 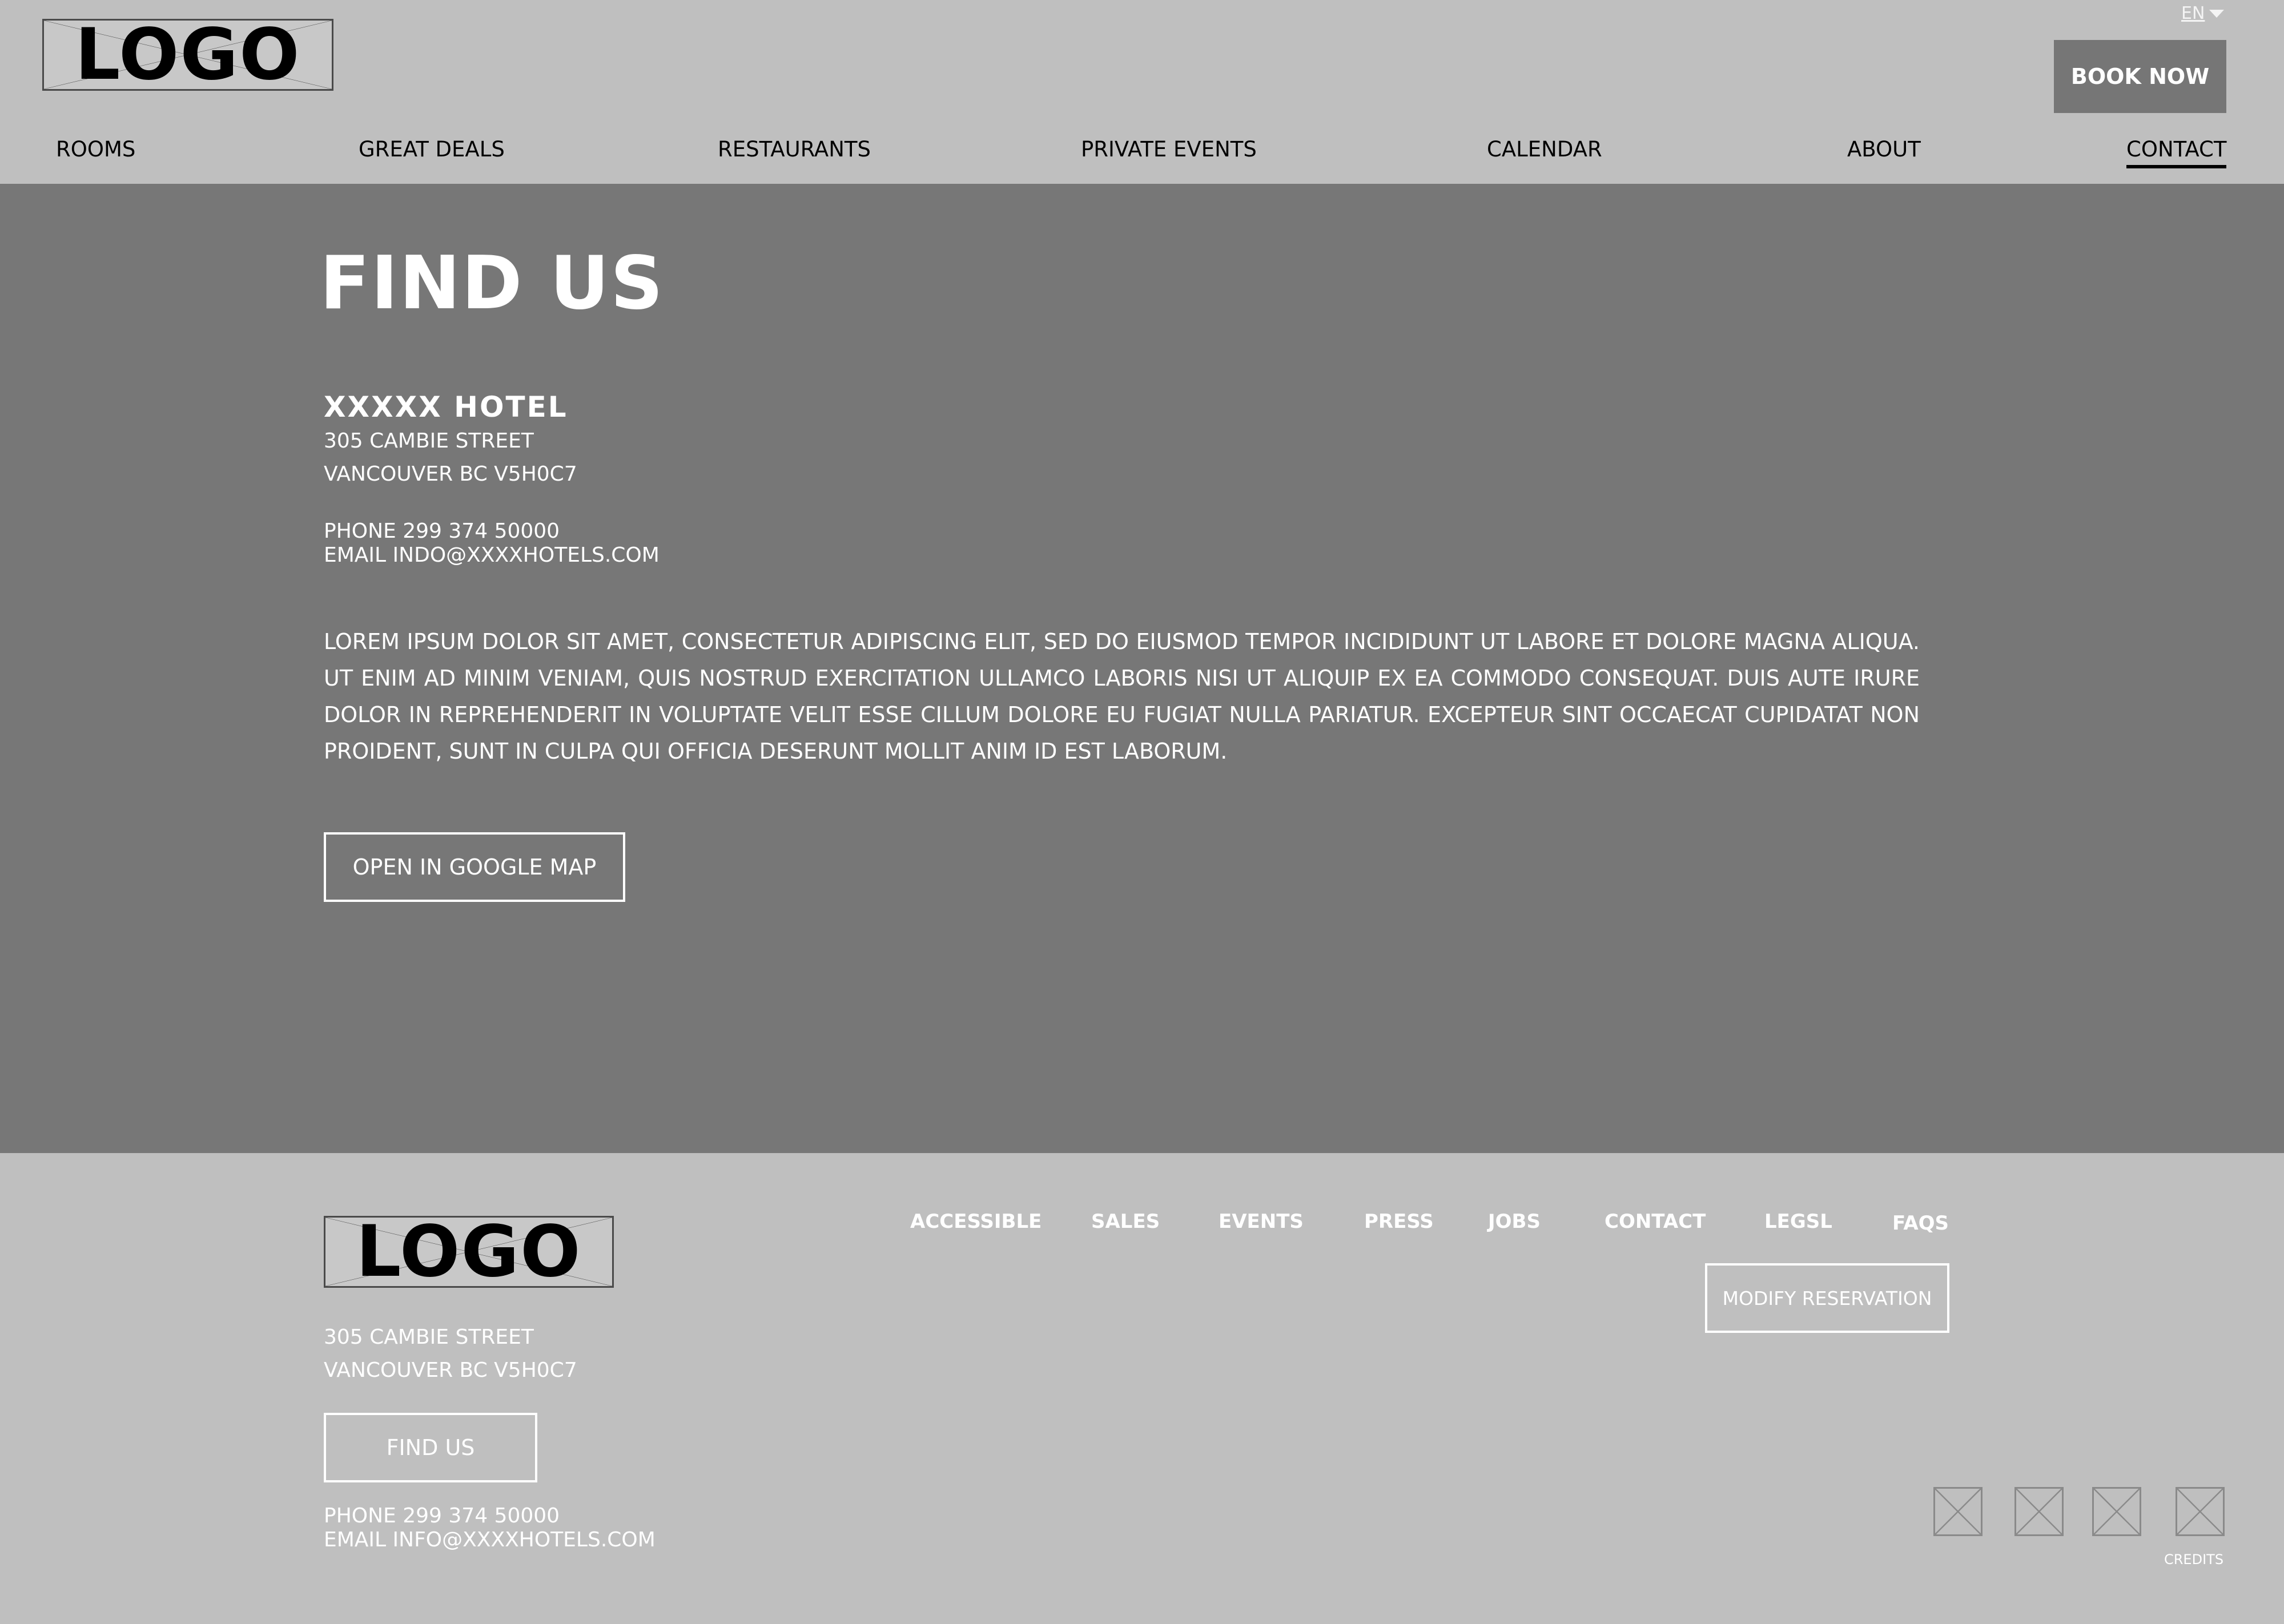 What do you see at coordinates (2176, 153) in the screenshot?
I see `nav-item-contact: CONTACT` at bounding box center [2176, 153].